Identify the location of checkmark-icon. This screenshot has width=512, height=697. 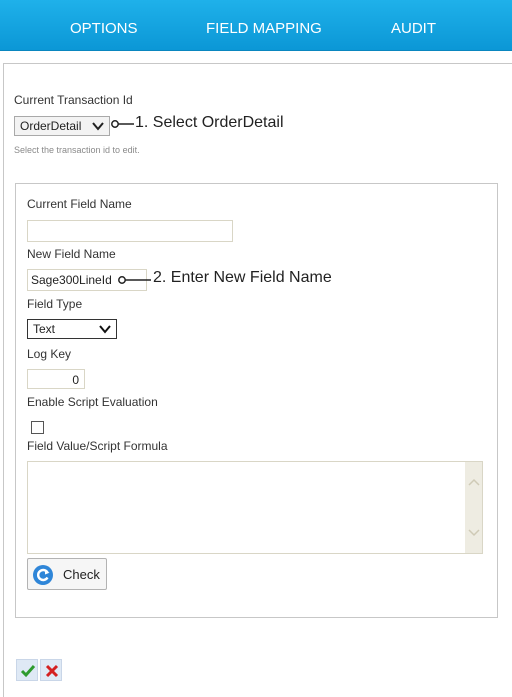
(28, 671).